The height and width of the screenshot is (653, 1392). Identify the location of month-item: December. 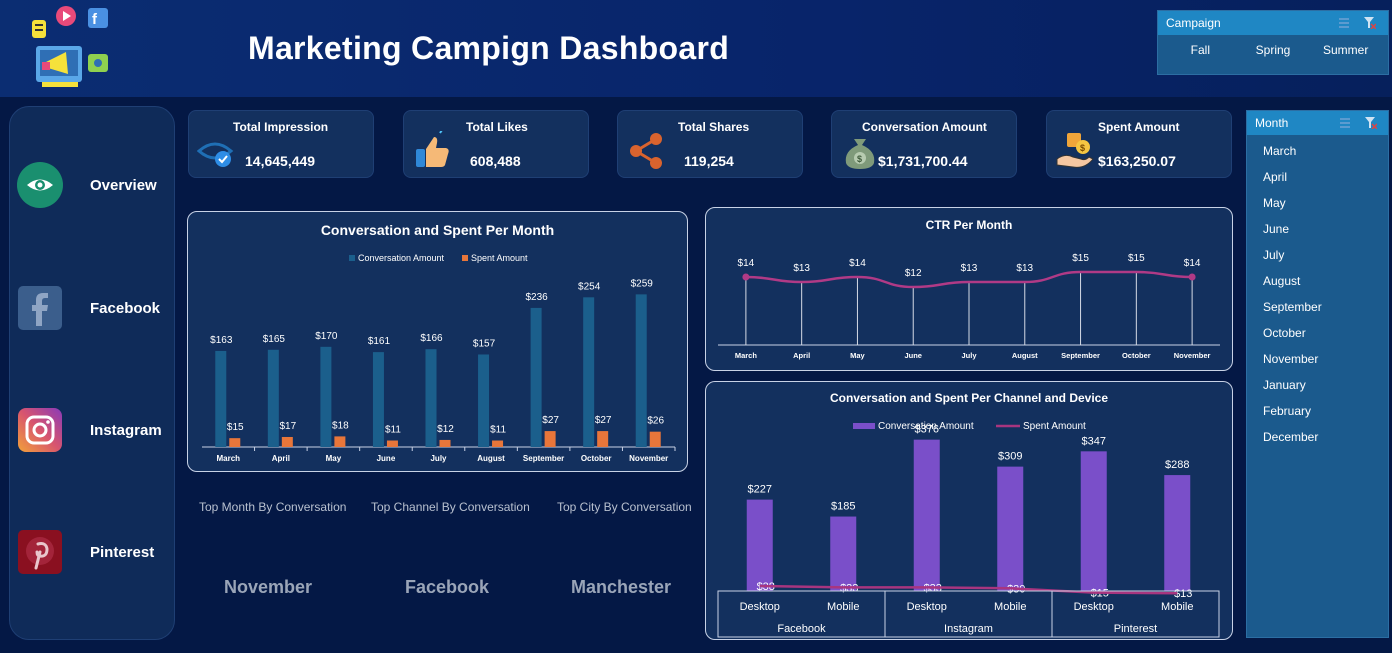
(1325, 443).